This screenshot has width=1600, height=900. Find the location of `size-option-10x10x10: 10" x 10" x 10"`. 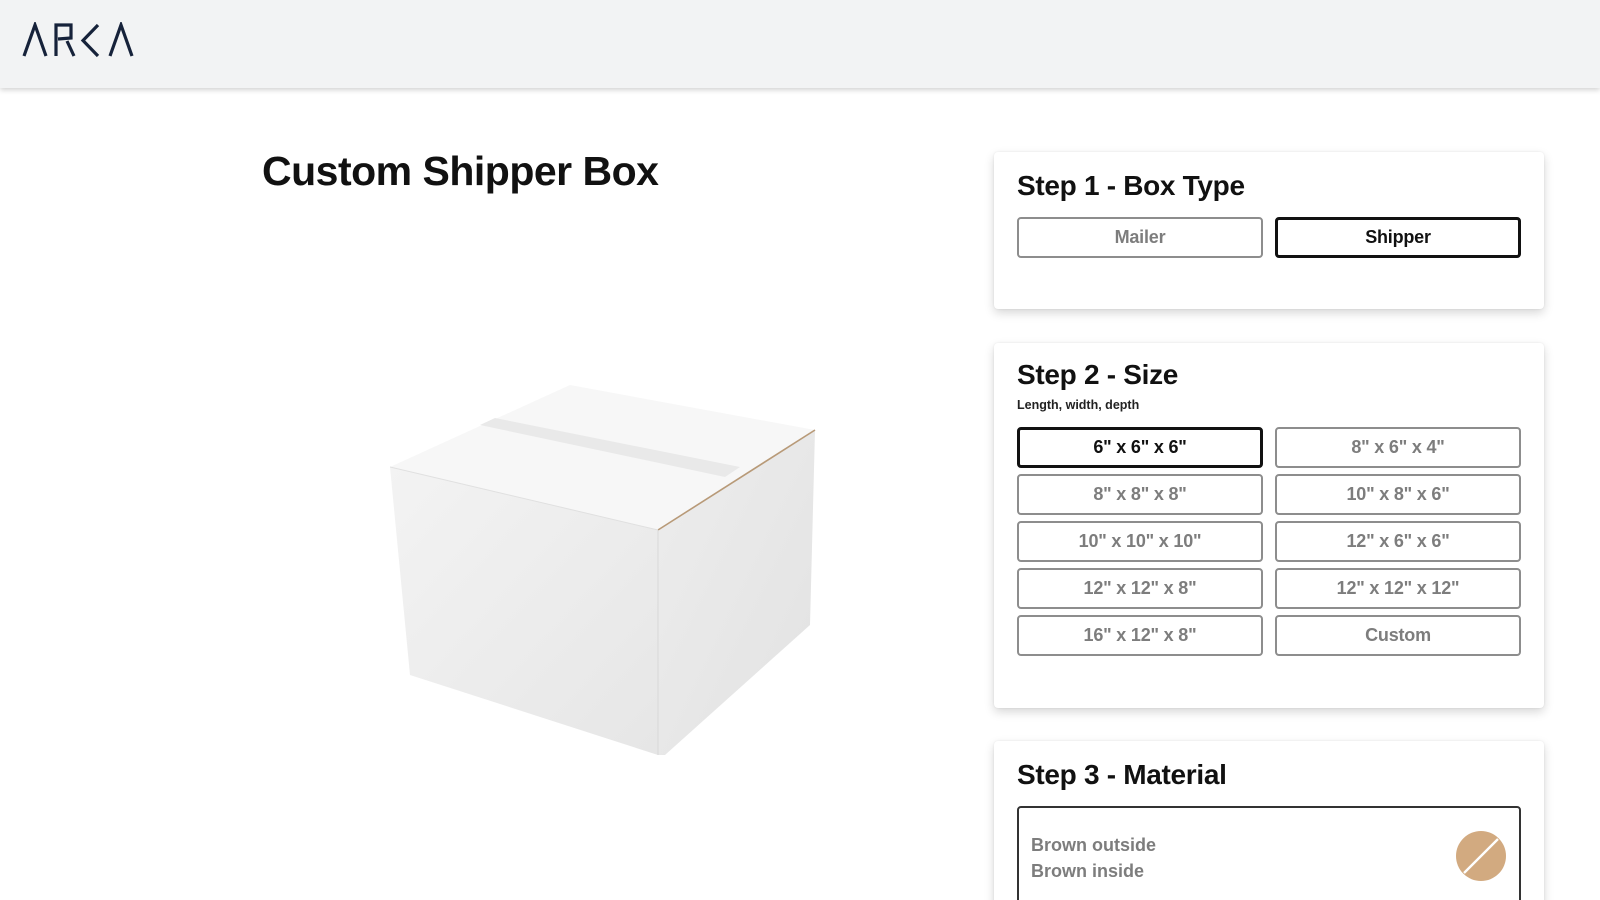

size-option-10x10x10: 10" x 10" x 10" is located at coordinates (1140, 541).